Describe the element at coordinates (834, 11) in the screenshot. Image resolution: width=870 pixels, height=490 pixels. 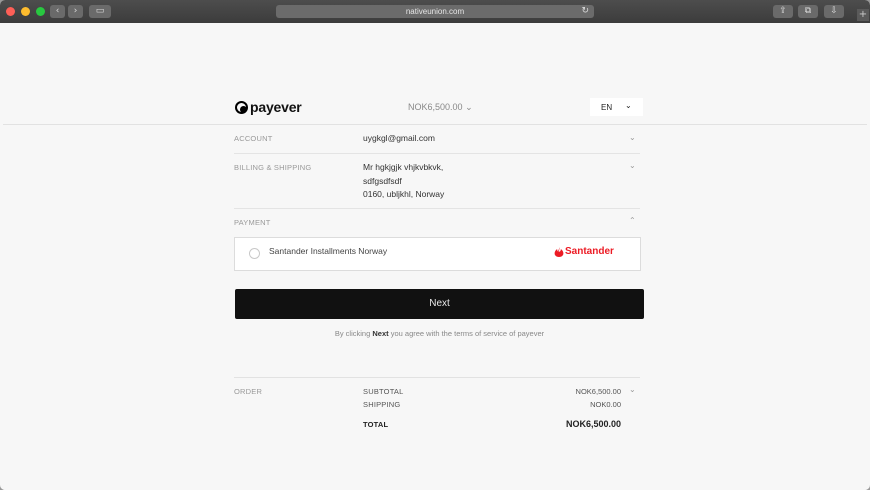
I see `download-icon: ⇩` at that location.